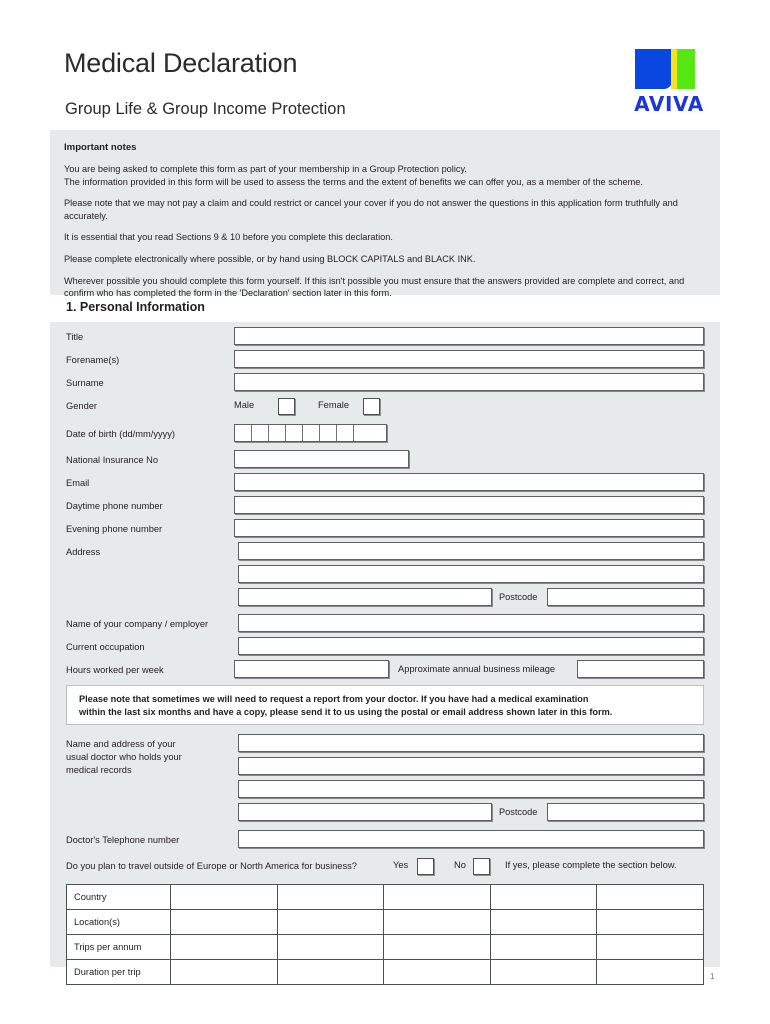  I want to click on row-evening-phone: Evening phone number, so click(385, 530).